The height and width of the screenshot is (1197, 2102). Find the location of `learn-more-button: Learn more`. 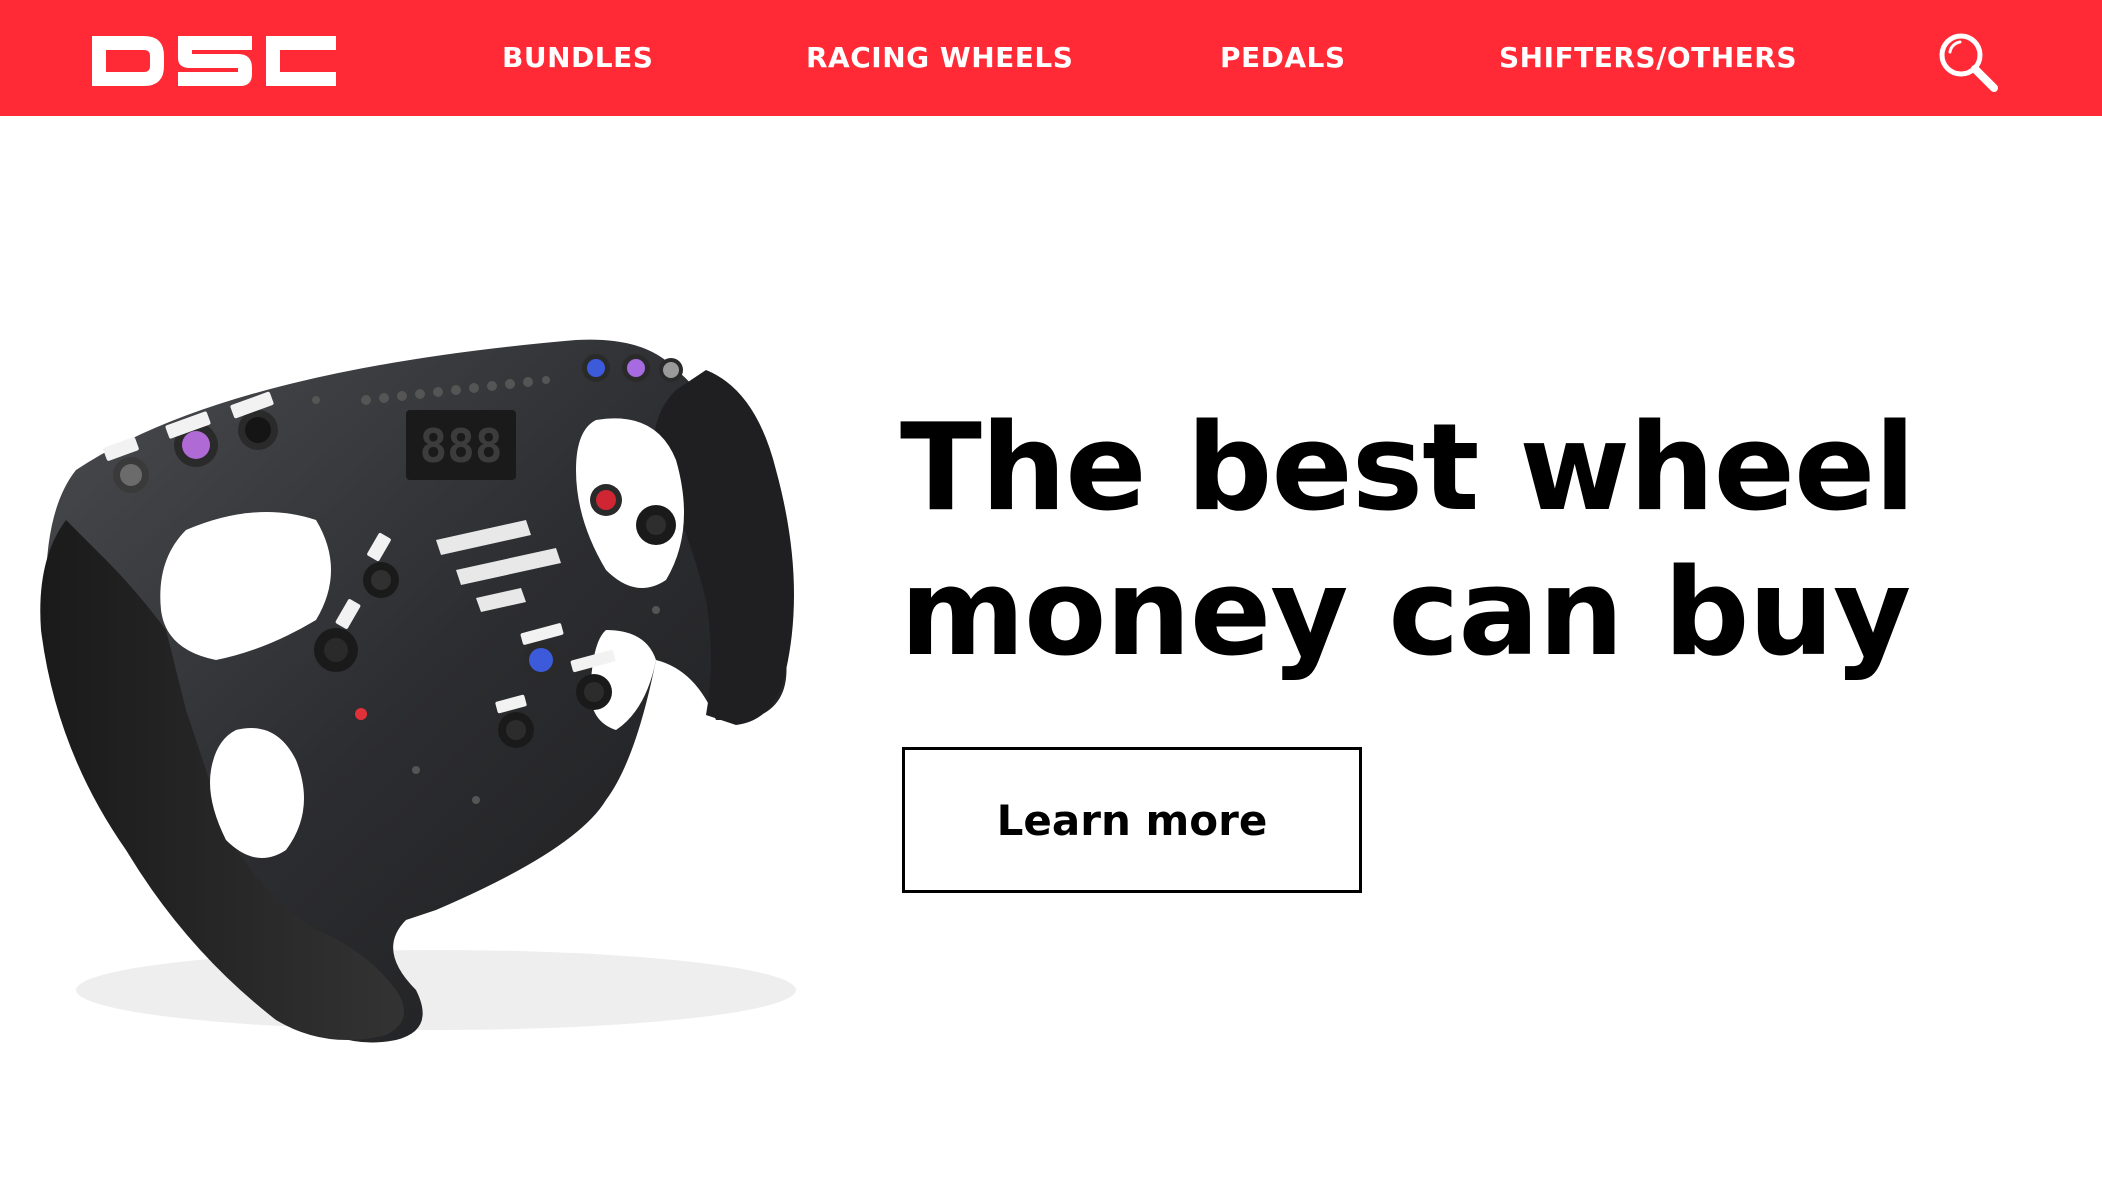

learn-more-button: Learn more is located at coordinates (1132, 820).